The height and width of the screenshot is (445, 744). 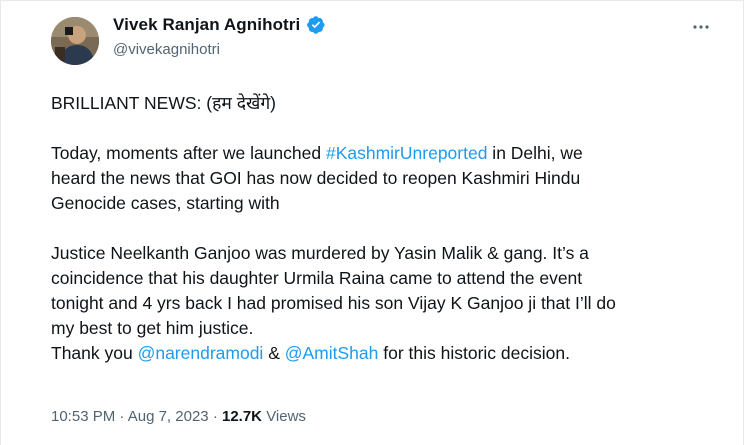 I want to click on more-horizontal-icon, so click(x=701, y=27).